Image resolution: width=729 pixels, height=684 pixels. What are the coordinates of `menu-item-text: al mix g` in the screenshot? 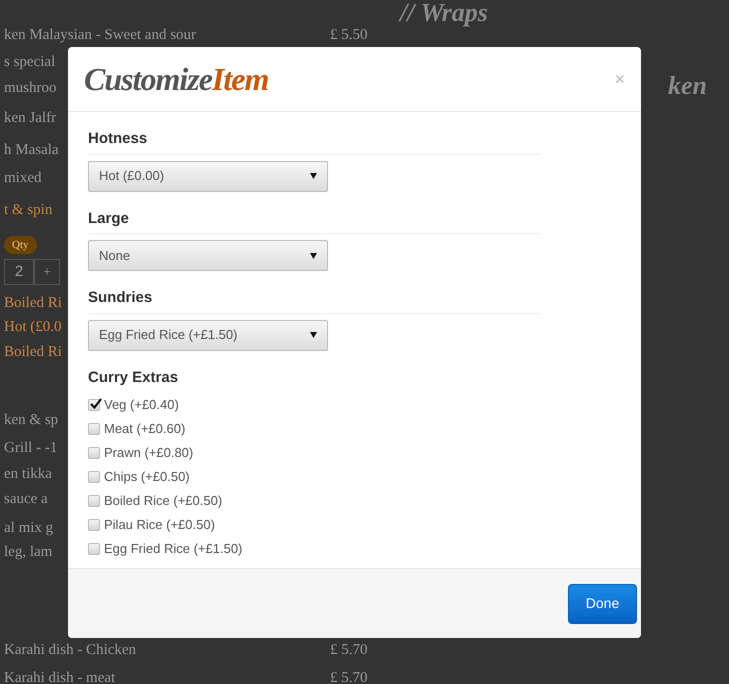 It's located at (29, 528).